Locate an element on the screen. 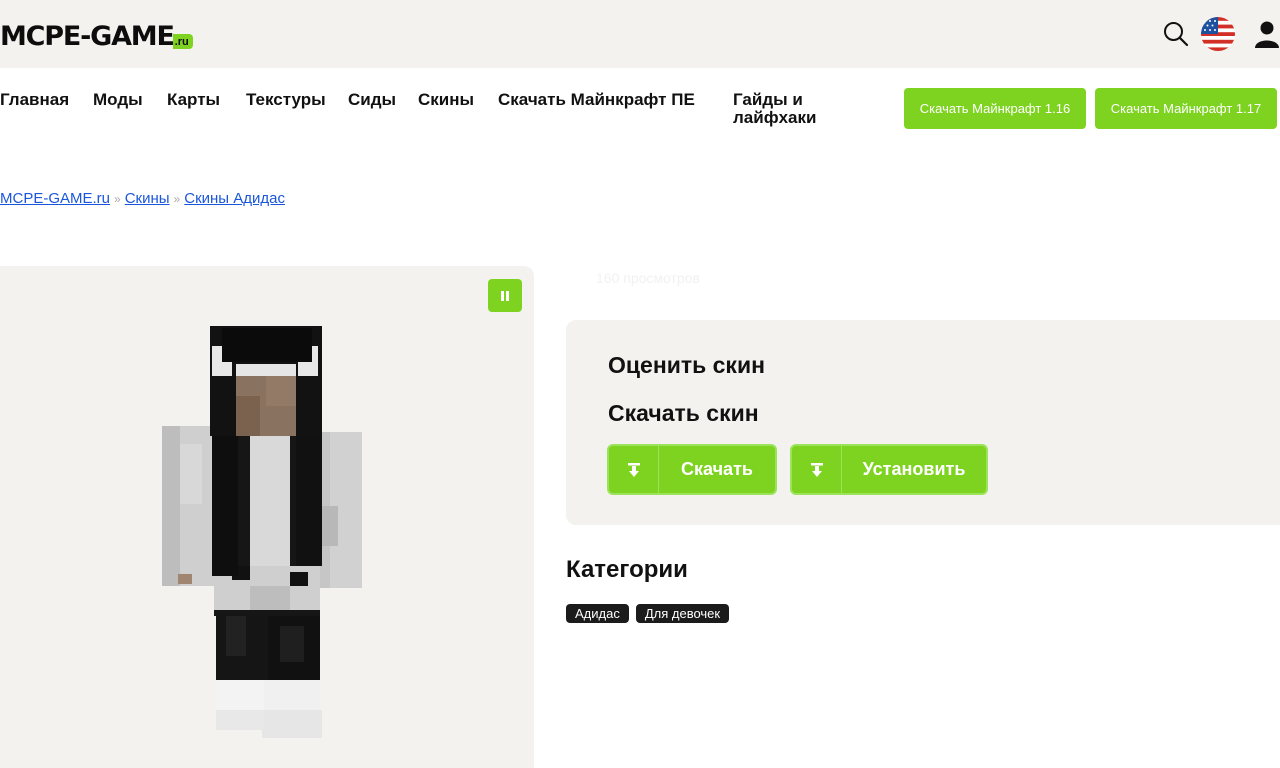  nav-item-guides: Гайды и лайфхаки is located at coordinates (788, 109).